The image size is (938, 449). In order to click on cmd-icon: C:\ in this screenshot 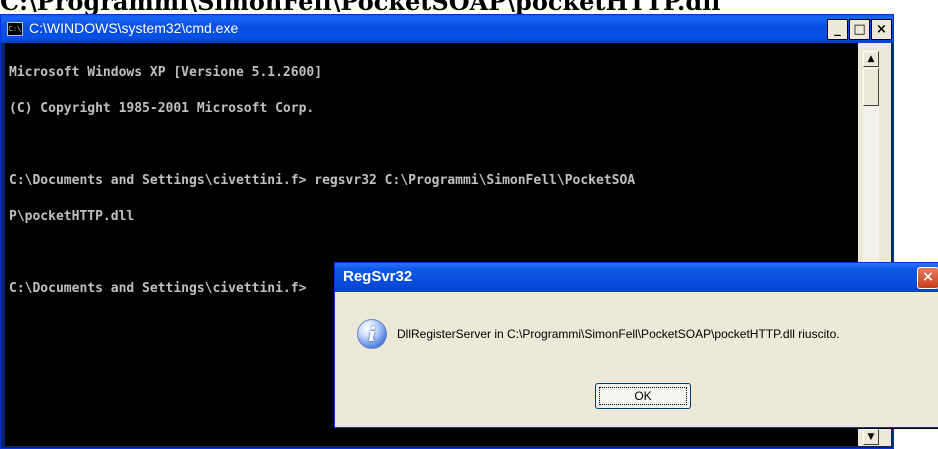, I will do `click(15, 29)`.